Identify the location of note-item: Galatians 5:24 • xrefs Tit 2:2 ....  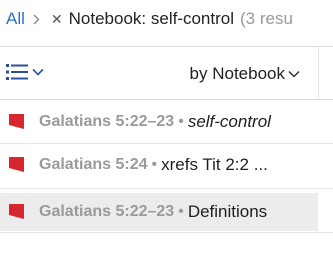
(159, 165).